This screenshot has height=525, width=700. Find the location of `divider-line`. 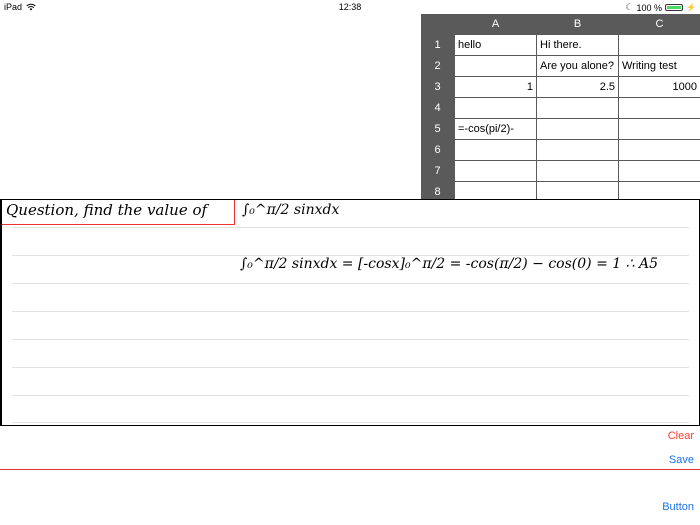

divider-line is located at coordinates (350, 469).